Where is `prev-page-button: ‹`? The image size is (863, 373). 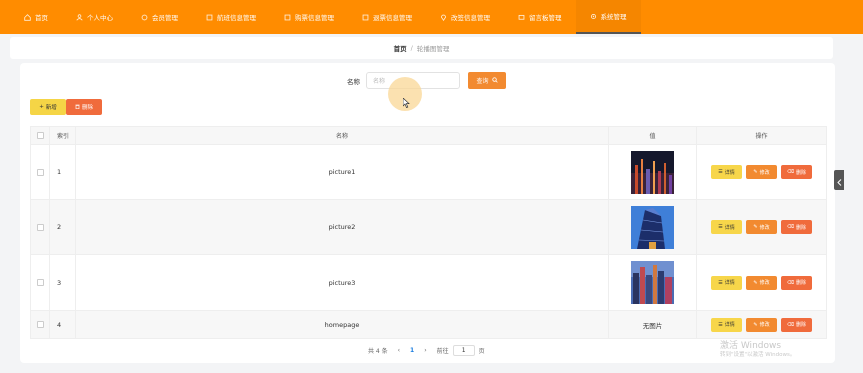
prev-page-button: ‹ is located at coordinates (399, 350).